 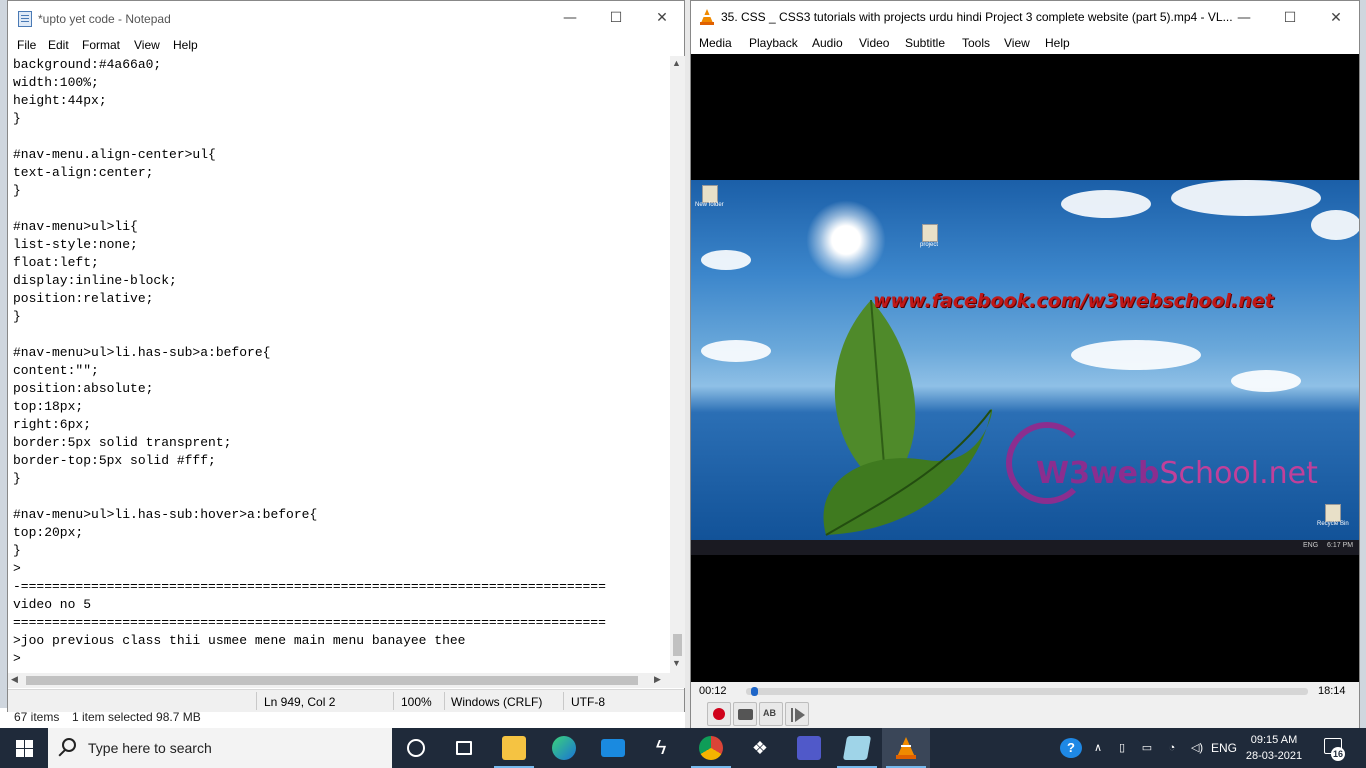 I want to click on horizontal-scrollbar: ◀ ▶, so click(x=339, y=680).